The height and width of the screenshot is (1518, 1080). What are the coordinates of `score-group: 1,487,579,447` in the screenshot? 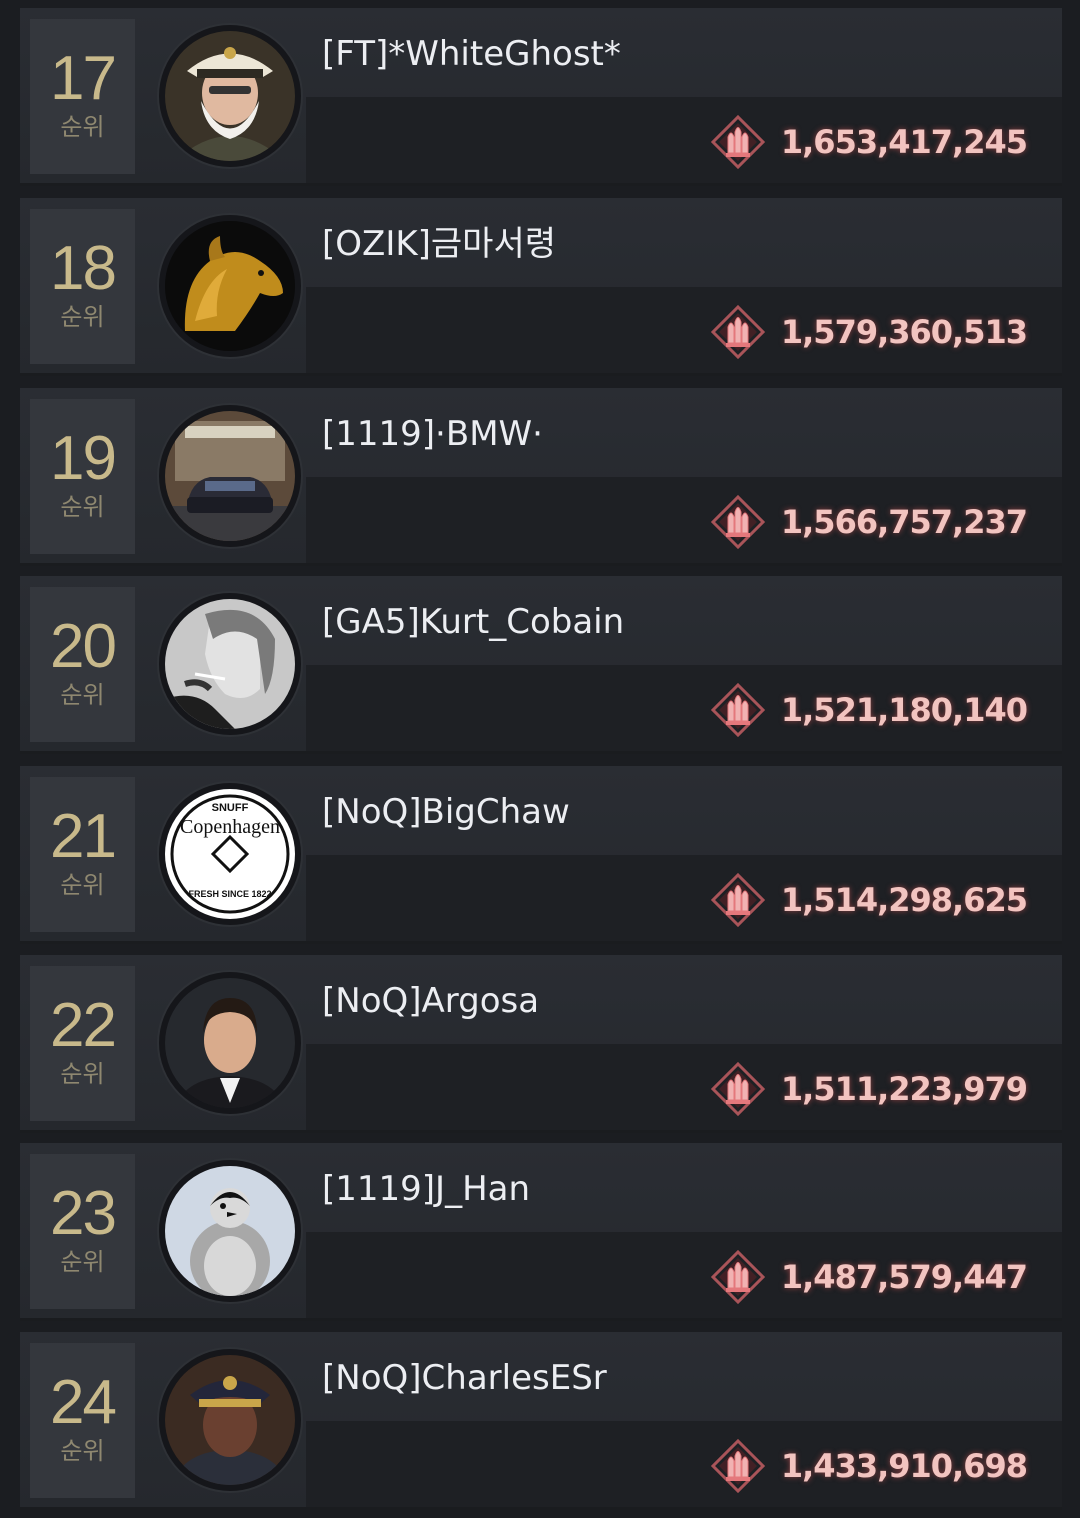 It's located at (869, 1277).